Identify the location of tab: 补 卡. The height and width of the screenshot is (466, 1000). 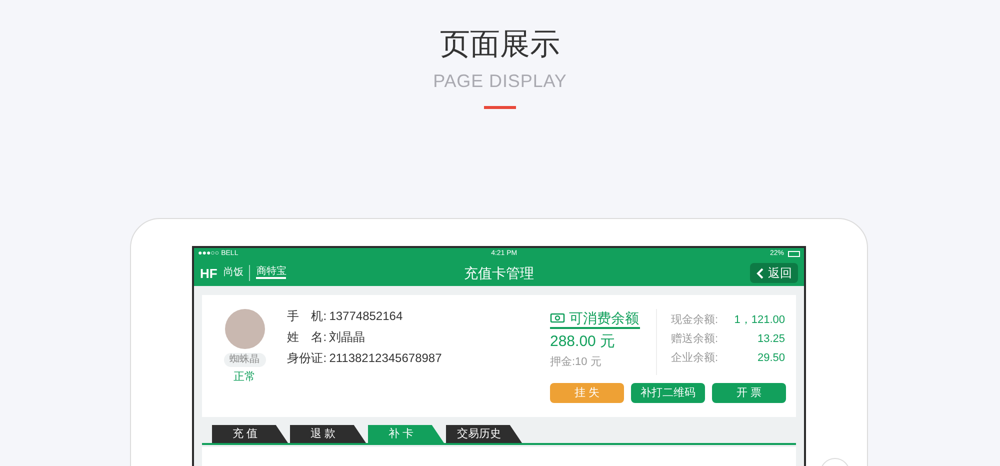
(406, 434).